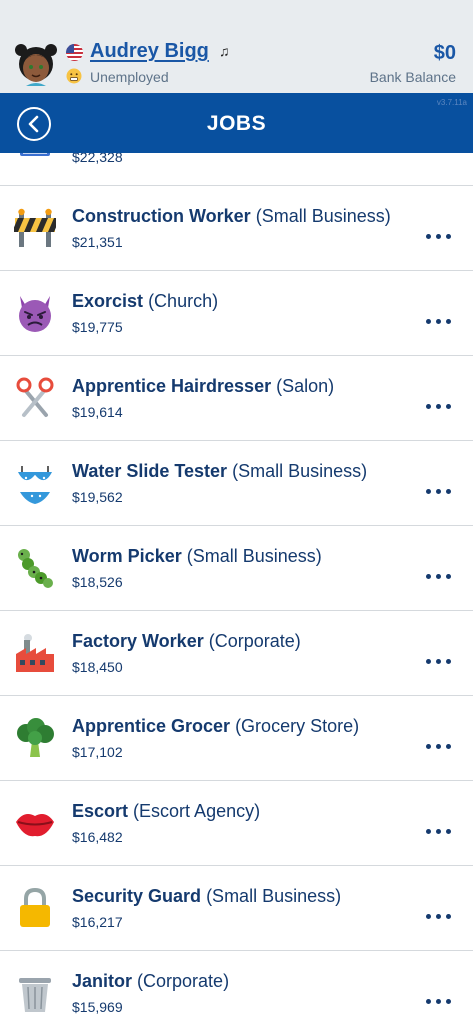  I want to click on job-row: Janitor (Corporate) $15,969, so click(236, 987).